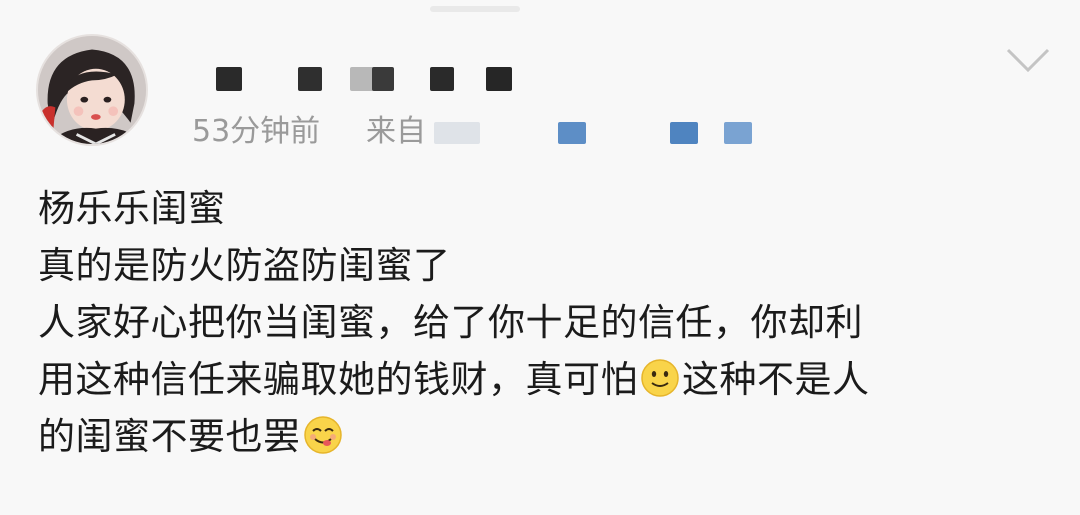  I want to click on content-line: 真的是防火防盗防闺蜜了, so click(244, 265).